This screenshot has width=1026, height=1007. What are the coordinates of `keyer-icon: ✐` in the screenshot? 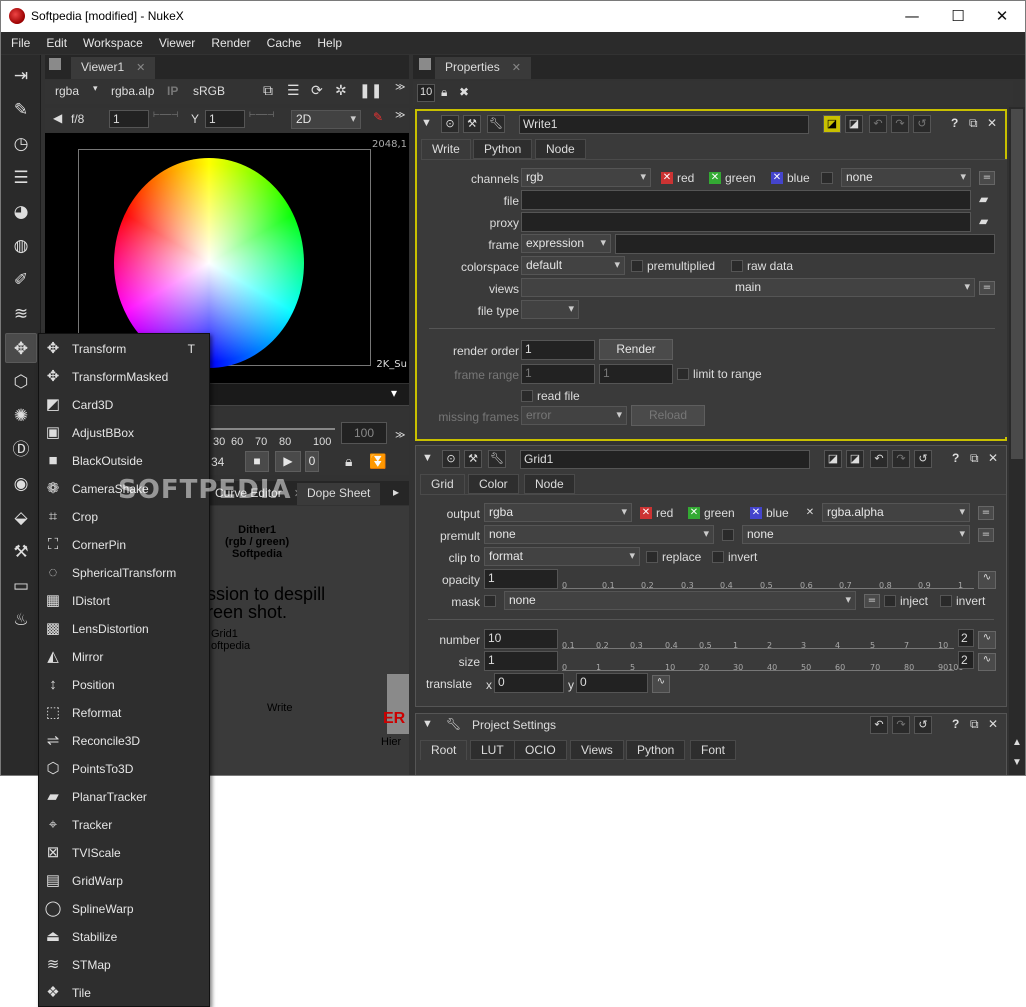 It's located at (21, 280).